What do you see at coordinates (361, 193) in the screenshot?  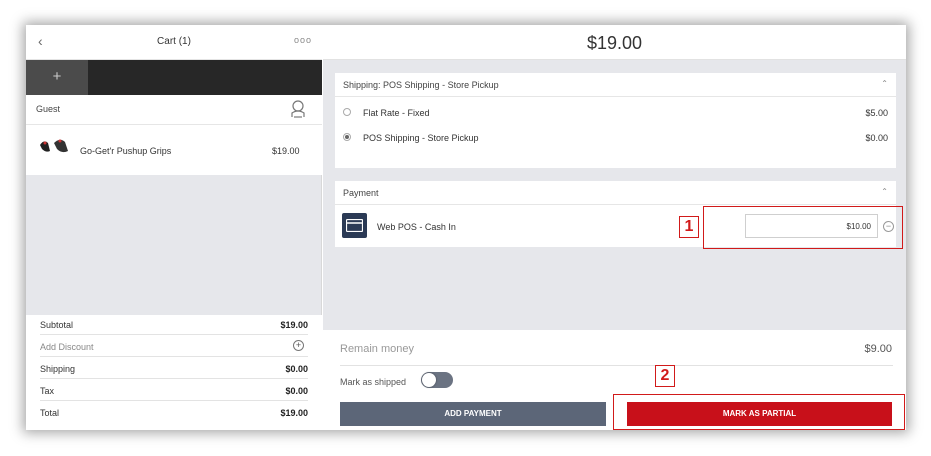 I see `payment-card-title: Payment` at bounding box center [361, 193].